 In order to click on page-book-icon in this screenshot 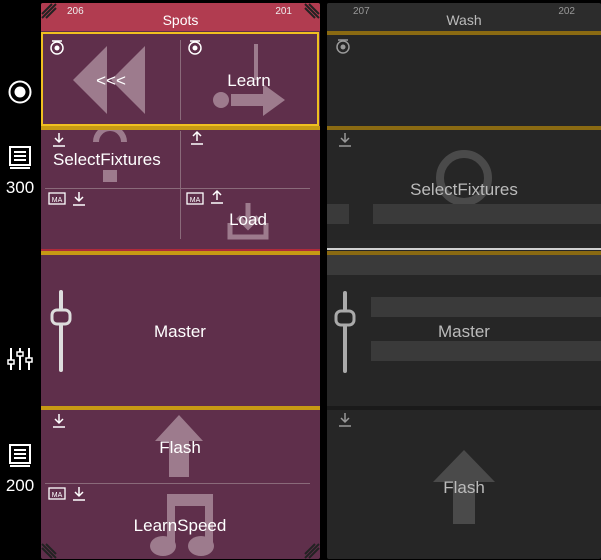, I will do `click(20, 158)`.